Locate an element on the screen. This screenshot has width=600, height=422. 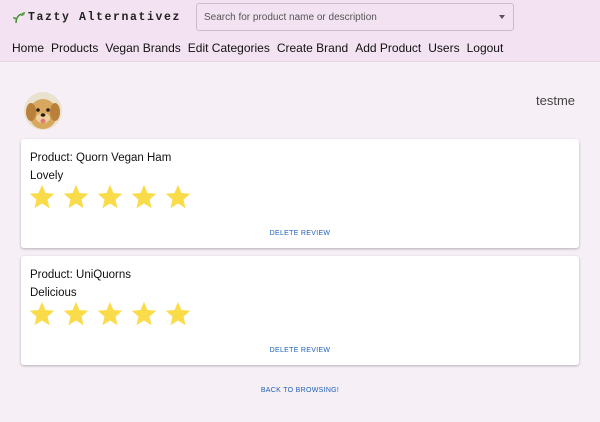
nav-users: Users is located at coordinates (443, 48).